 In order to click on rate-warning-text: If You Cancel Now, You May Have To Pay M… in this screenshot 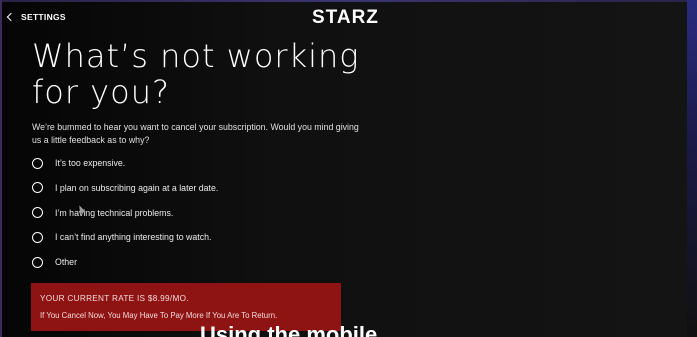, I will do `click(159, 315)`.